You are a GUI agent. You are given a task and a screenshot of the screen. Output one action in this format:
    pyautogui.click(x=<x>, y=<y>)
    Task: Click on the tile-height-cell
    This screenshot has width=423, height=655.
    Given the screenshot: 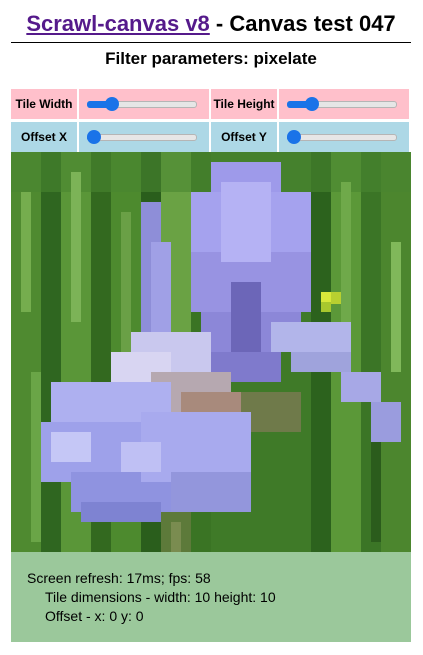 What is the action you would take?
    pyautogui.click(x=344, y=104)
    